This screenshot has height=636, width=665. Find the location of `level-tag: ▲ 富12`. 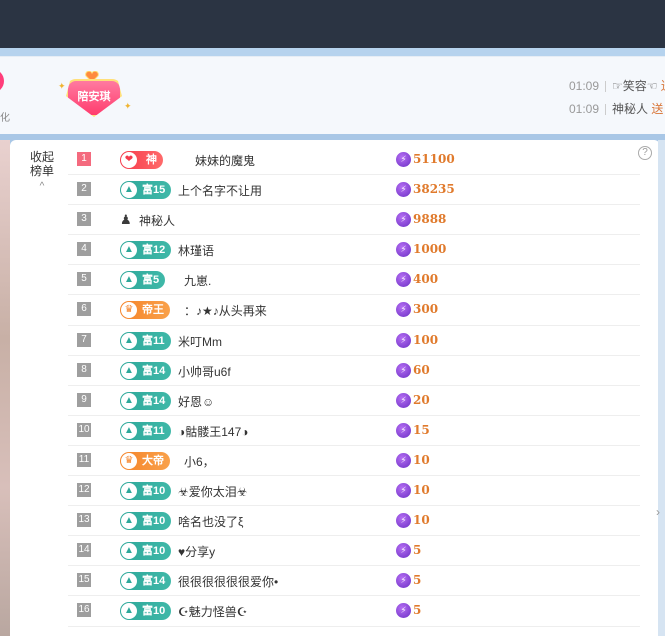

level-tag: ▲ 富12 is located at coordinates (146, 250).